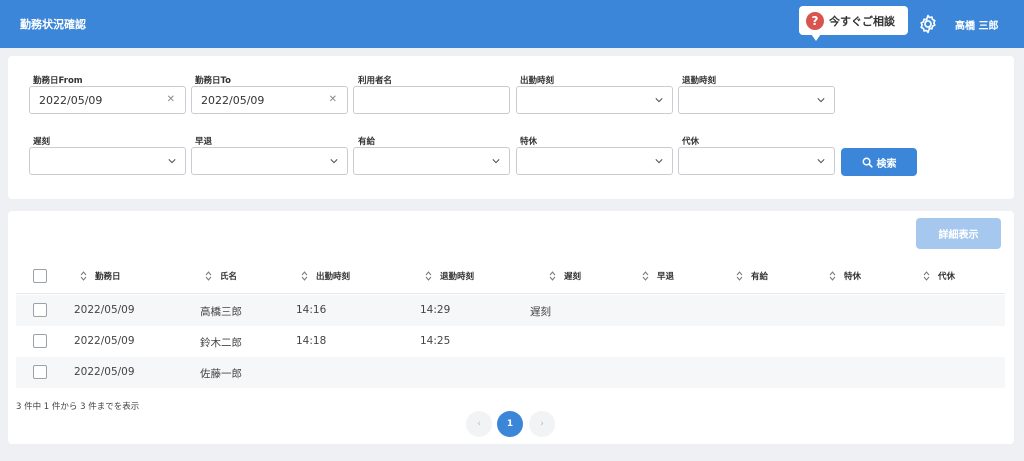  I want to click on late-select, so click(107, 161).